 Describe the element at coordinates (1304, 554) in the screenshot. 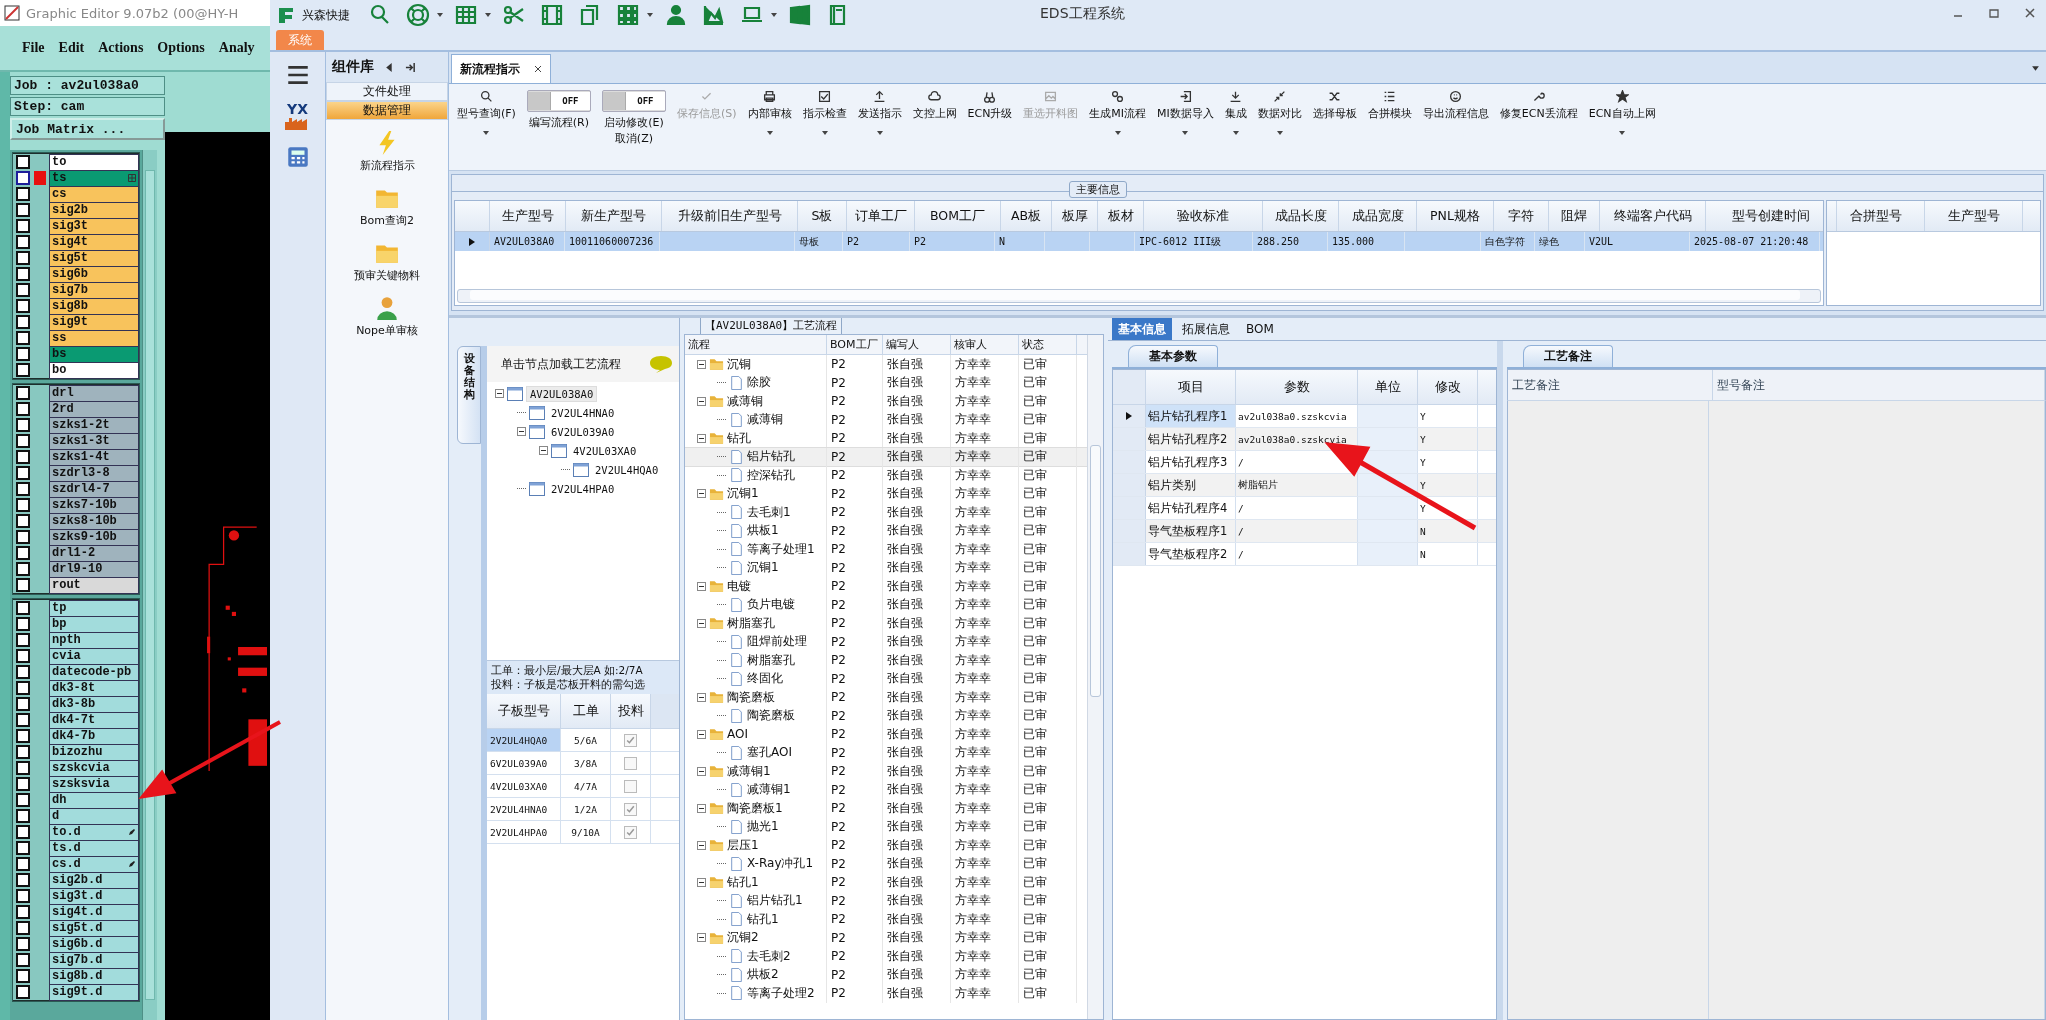

I see `table-row: 导气垫板程序2 / N` at that location.